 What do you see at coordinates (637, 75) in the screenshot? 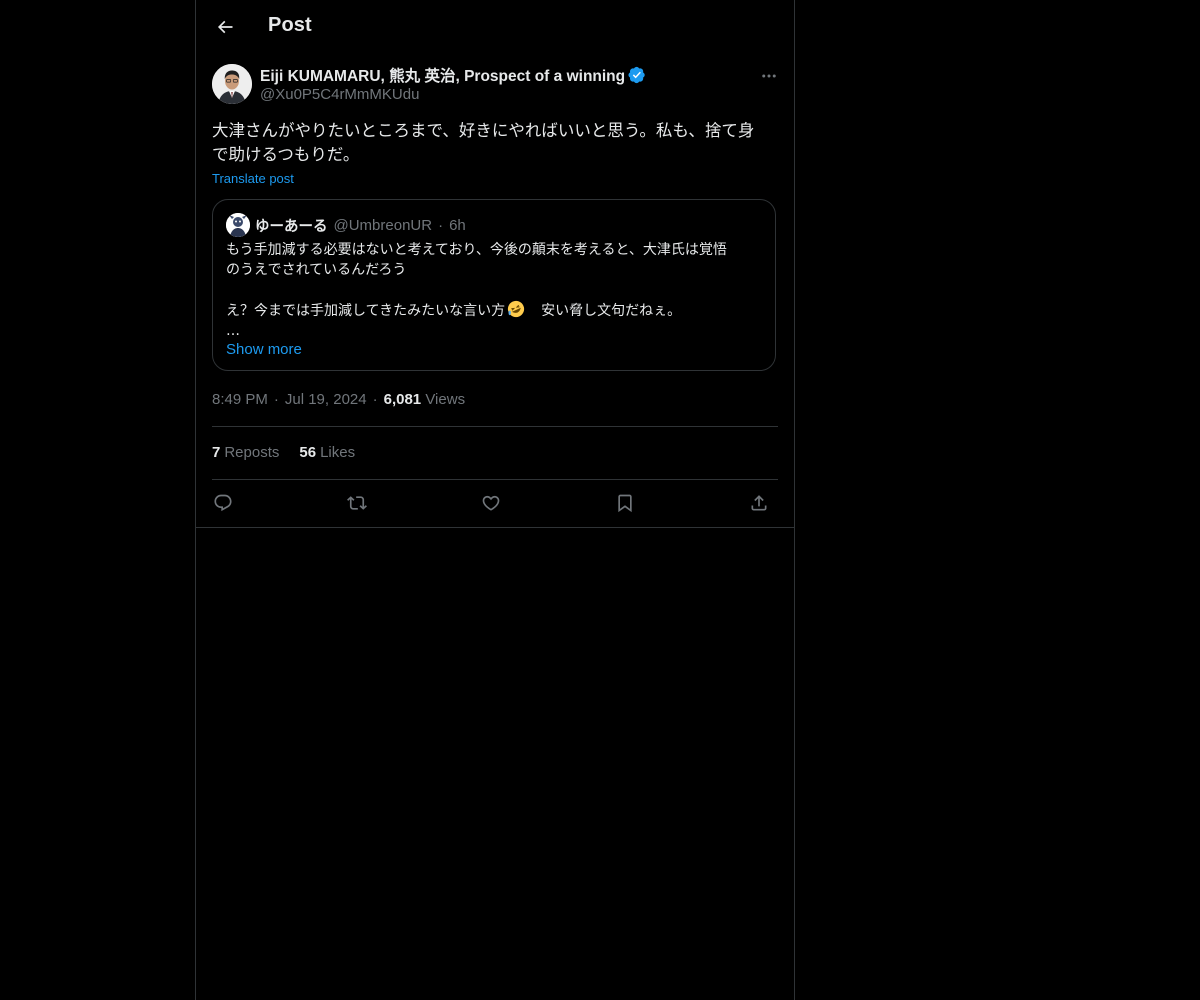
I see `verified-badge-icon` at bounding box center [637, 75].